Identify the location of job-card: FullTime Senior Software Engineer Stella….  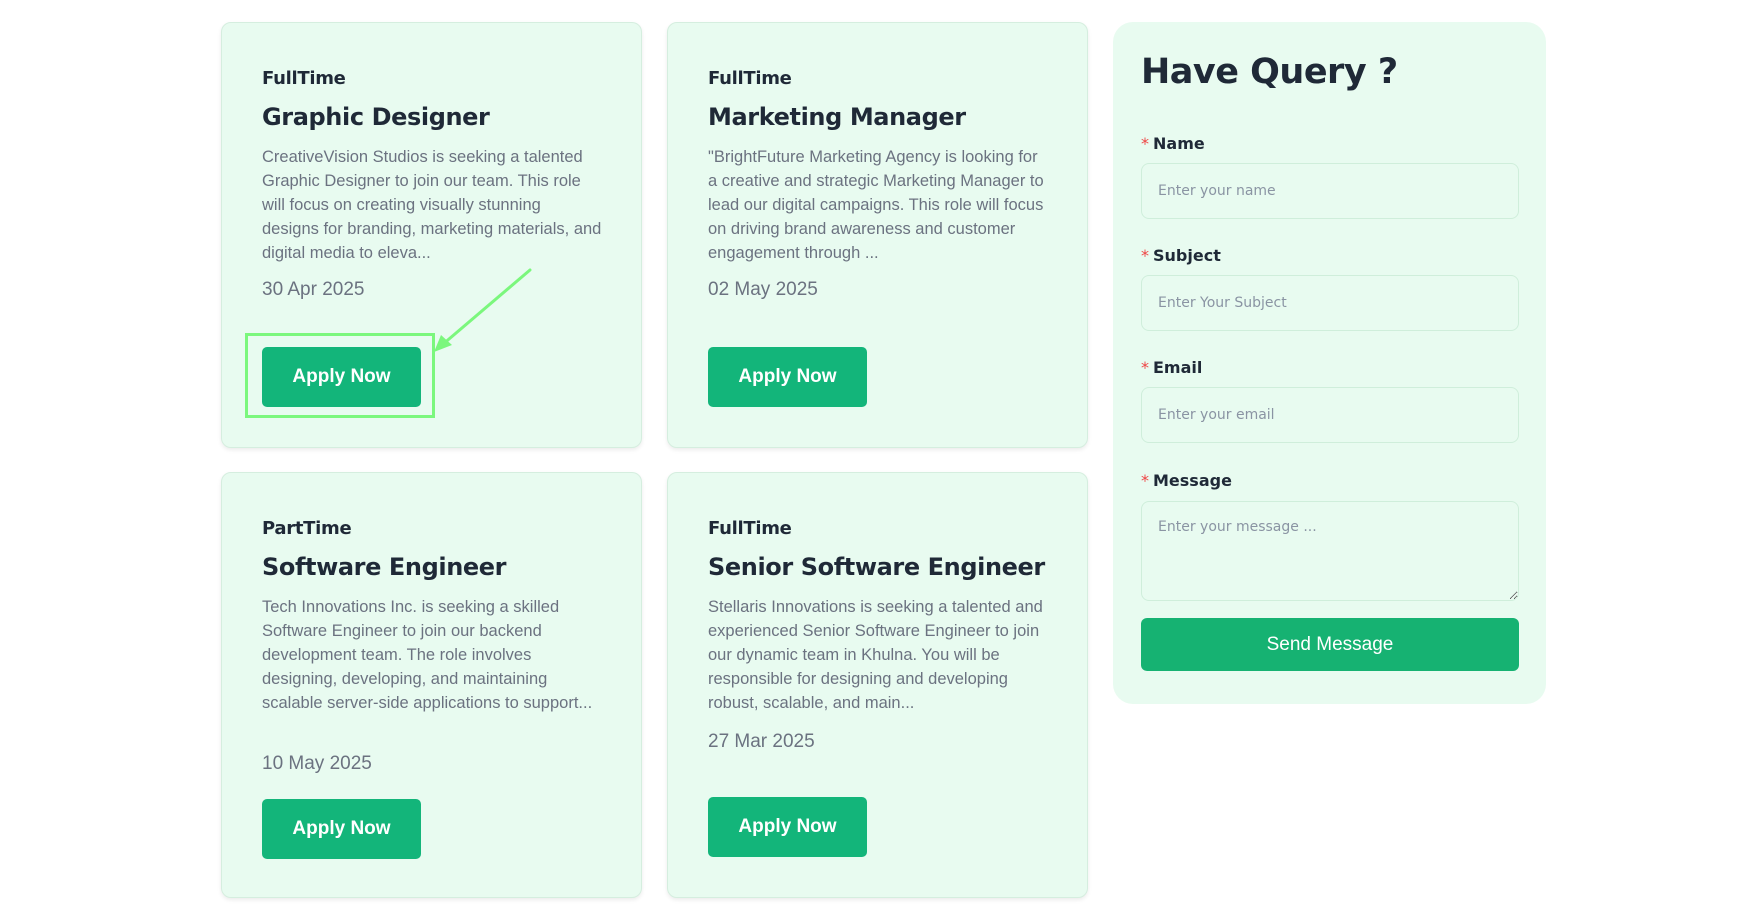
(877, 685).